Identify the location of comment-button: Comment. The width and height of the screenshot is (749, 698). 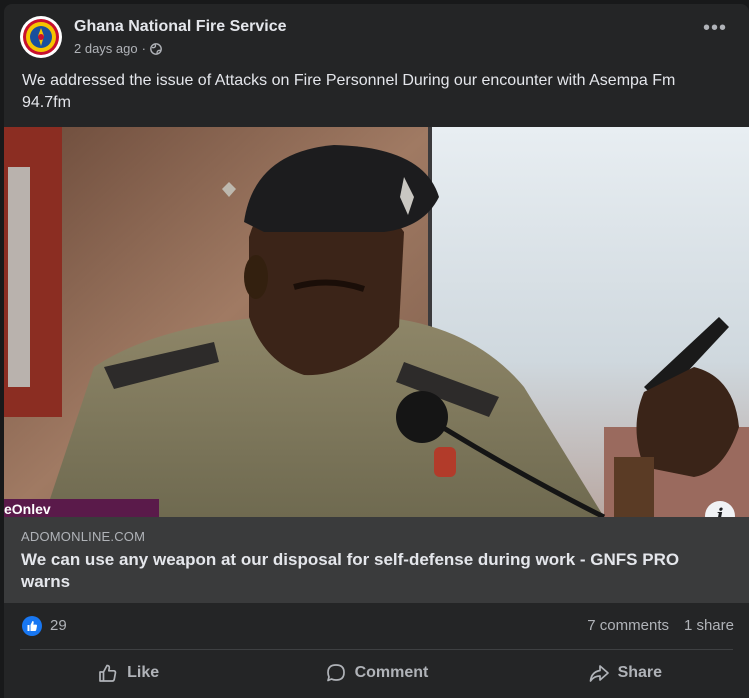
(376, 673).